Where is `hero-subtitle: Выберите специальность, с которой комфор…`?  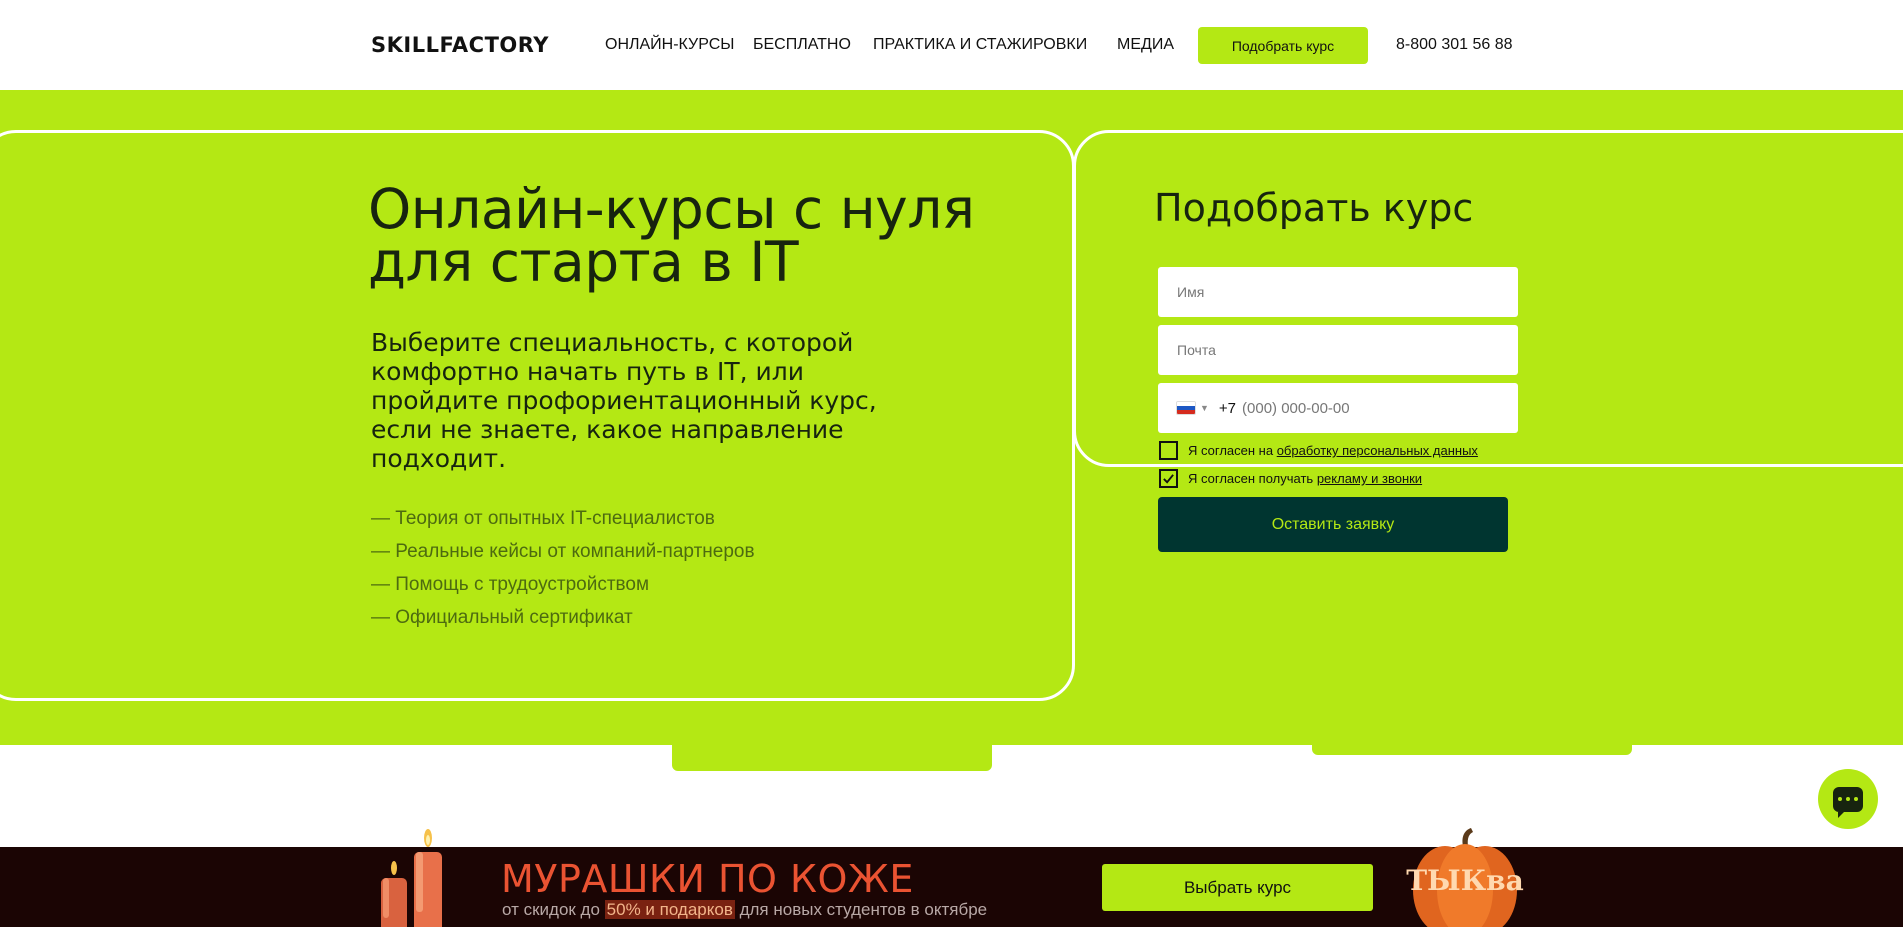
hero-subtitle: Выберите специальность, с которой комфор… is located at coordinates (624, 400).